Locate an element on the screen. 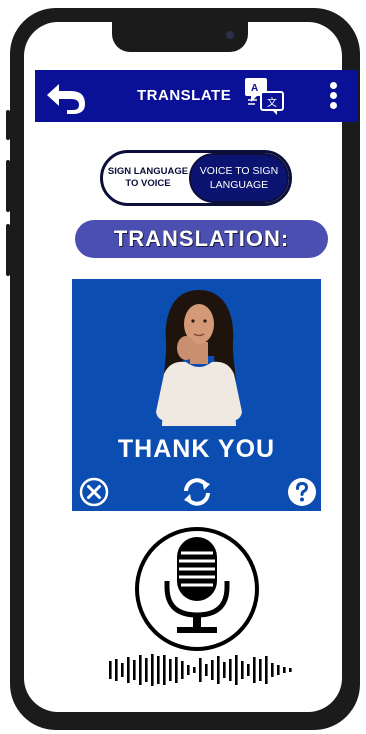 The width and height of the screenshot is (366, 734). more-vertical-icon is located at coordinates (333, 97).